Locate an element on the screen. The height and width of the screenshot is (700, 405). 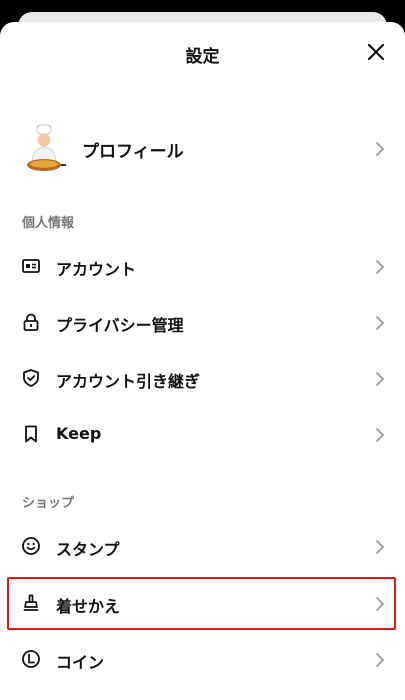
close-icon is located at coordinates (376, 52).